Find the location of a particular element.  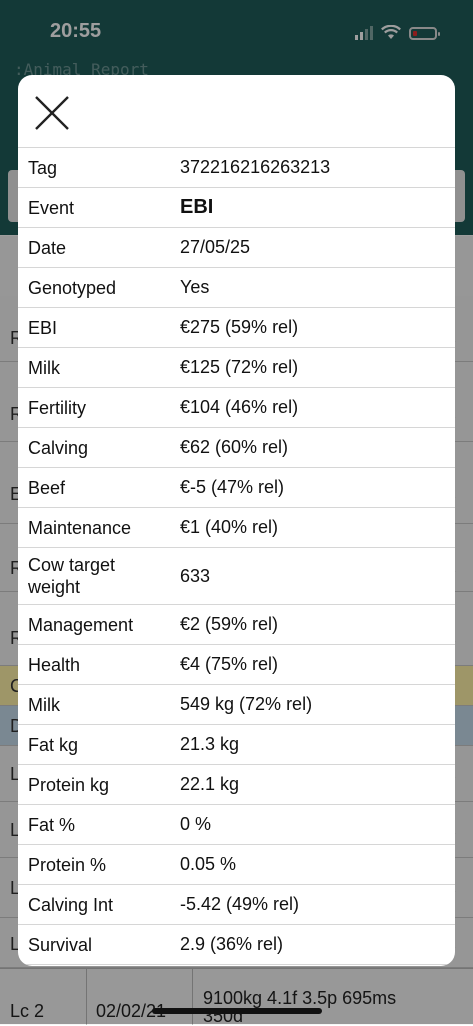

row-label: Protein kg is located at coordinates (69, 784).